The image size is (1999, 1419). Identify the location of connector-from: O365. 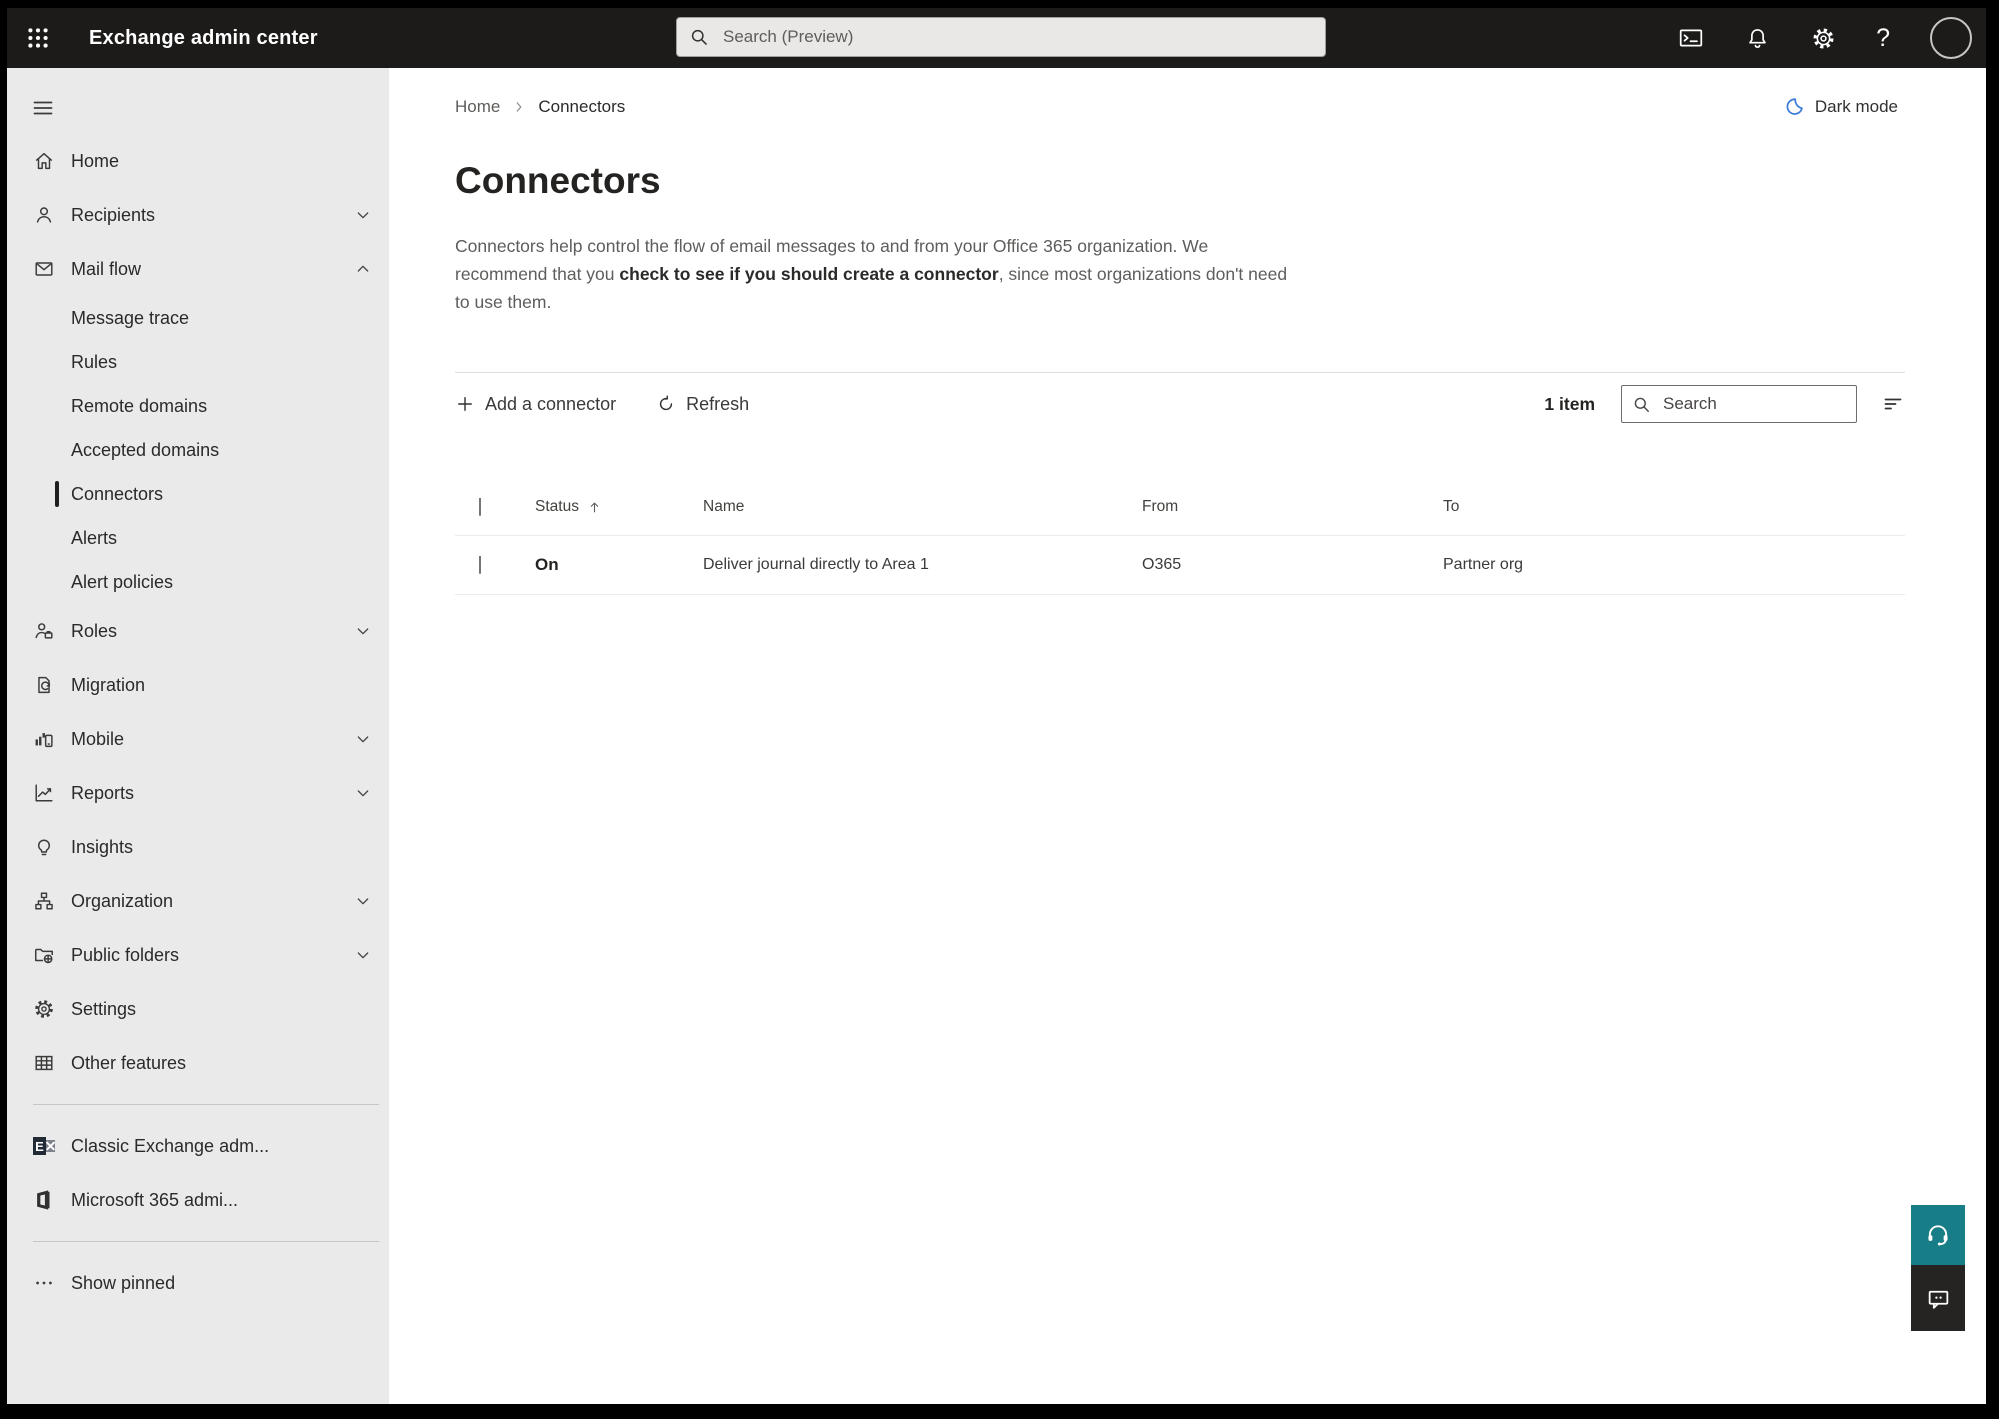
(1162, 564).